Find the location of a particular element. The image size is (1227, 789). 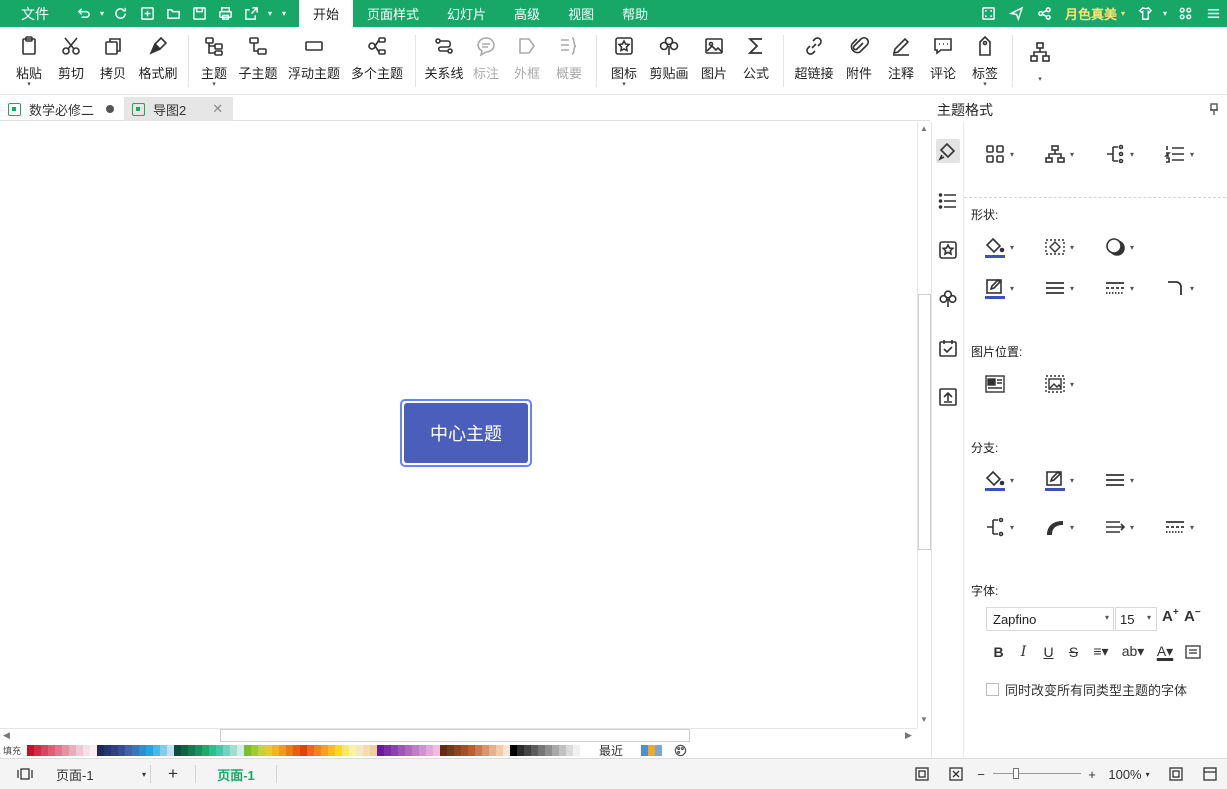

page-select: 页面-1 ▾ is located at coordinates (100, 774).